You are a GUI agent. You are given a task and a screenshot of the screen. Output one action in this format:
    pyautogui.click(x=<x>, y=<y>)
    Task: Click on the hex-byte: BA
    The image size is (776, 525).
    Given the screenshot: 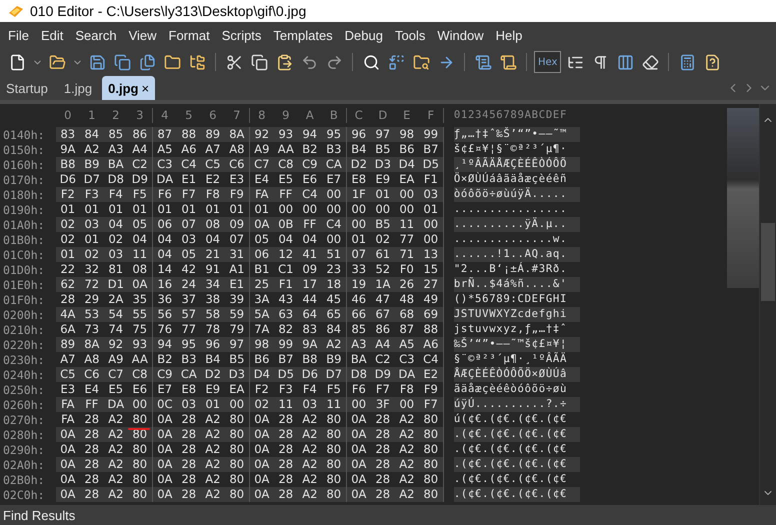 What is the action you would take?
    pyautogui.click(x=116, y=164)
    